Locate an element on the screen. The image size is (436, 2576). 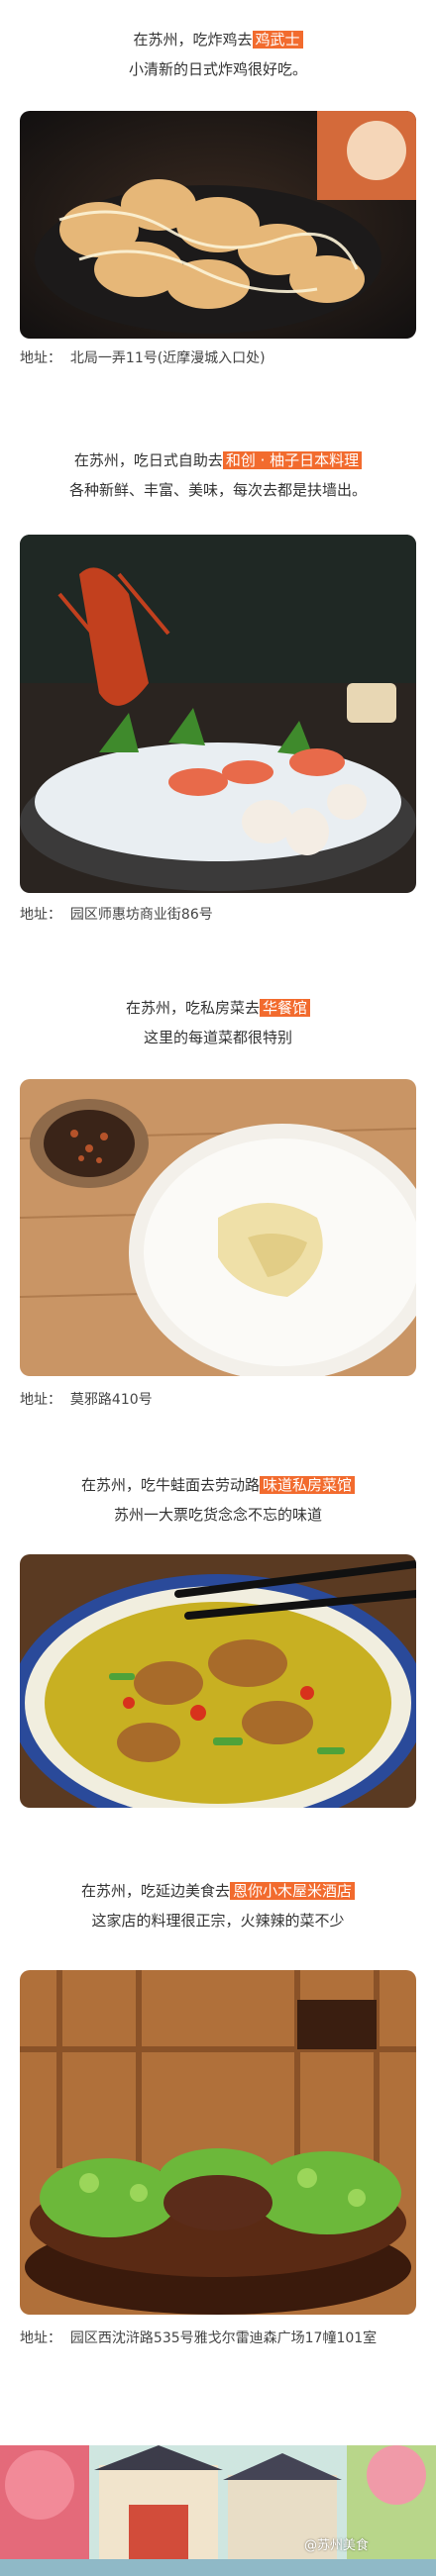
entry-address: 地址： 莫邪路410号 is located at coordinates (218, 1400).